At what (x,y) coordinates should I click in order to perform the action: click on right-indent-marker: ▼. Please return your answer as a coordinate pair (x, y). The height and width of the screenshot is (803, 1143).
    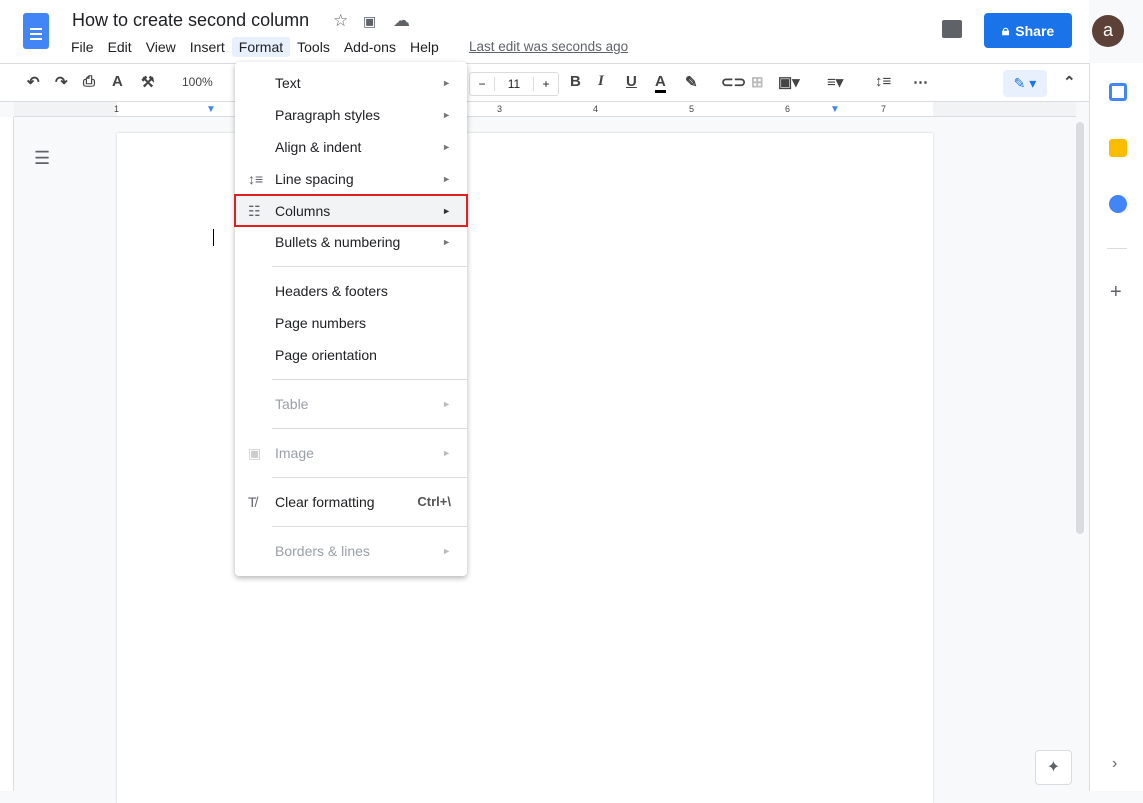
    Looking at the image, I should click on (835, 109).